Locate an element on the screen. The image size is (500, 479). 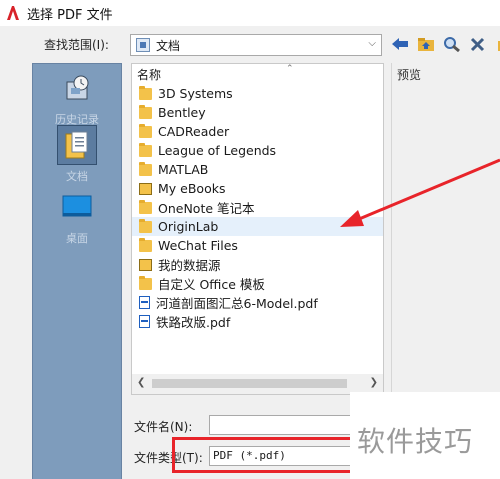
filename-input is located at coordinates (289, 425).